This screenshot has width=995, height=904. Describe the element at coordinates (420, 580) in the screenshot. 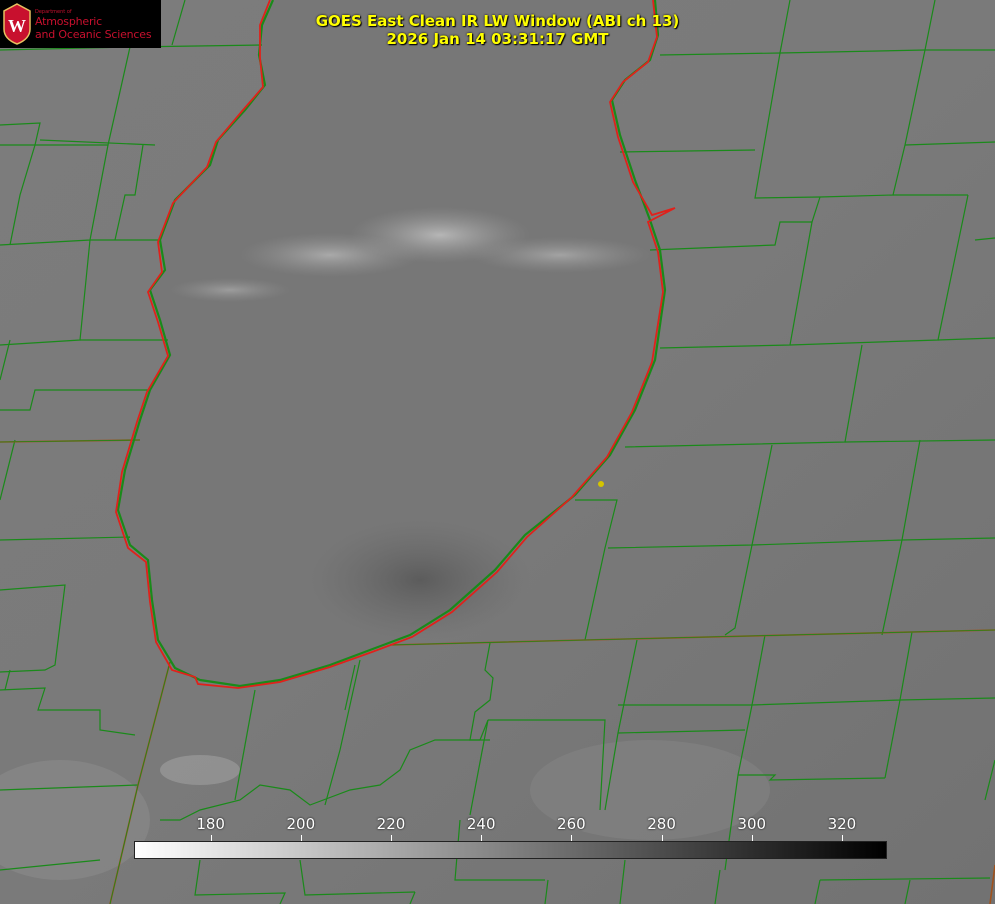

I see `dark-area-south` at that location.